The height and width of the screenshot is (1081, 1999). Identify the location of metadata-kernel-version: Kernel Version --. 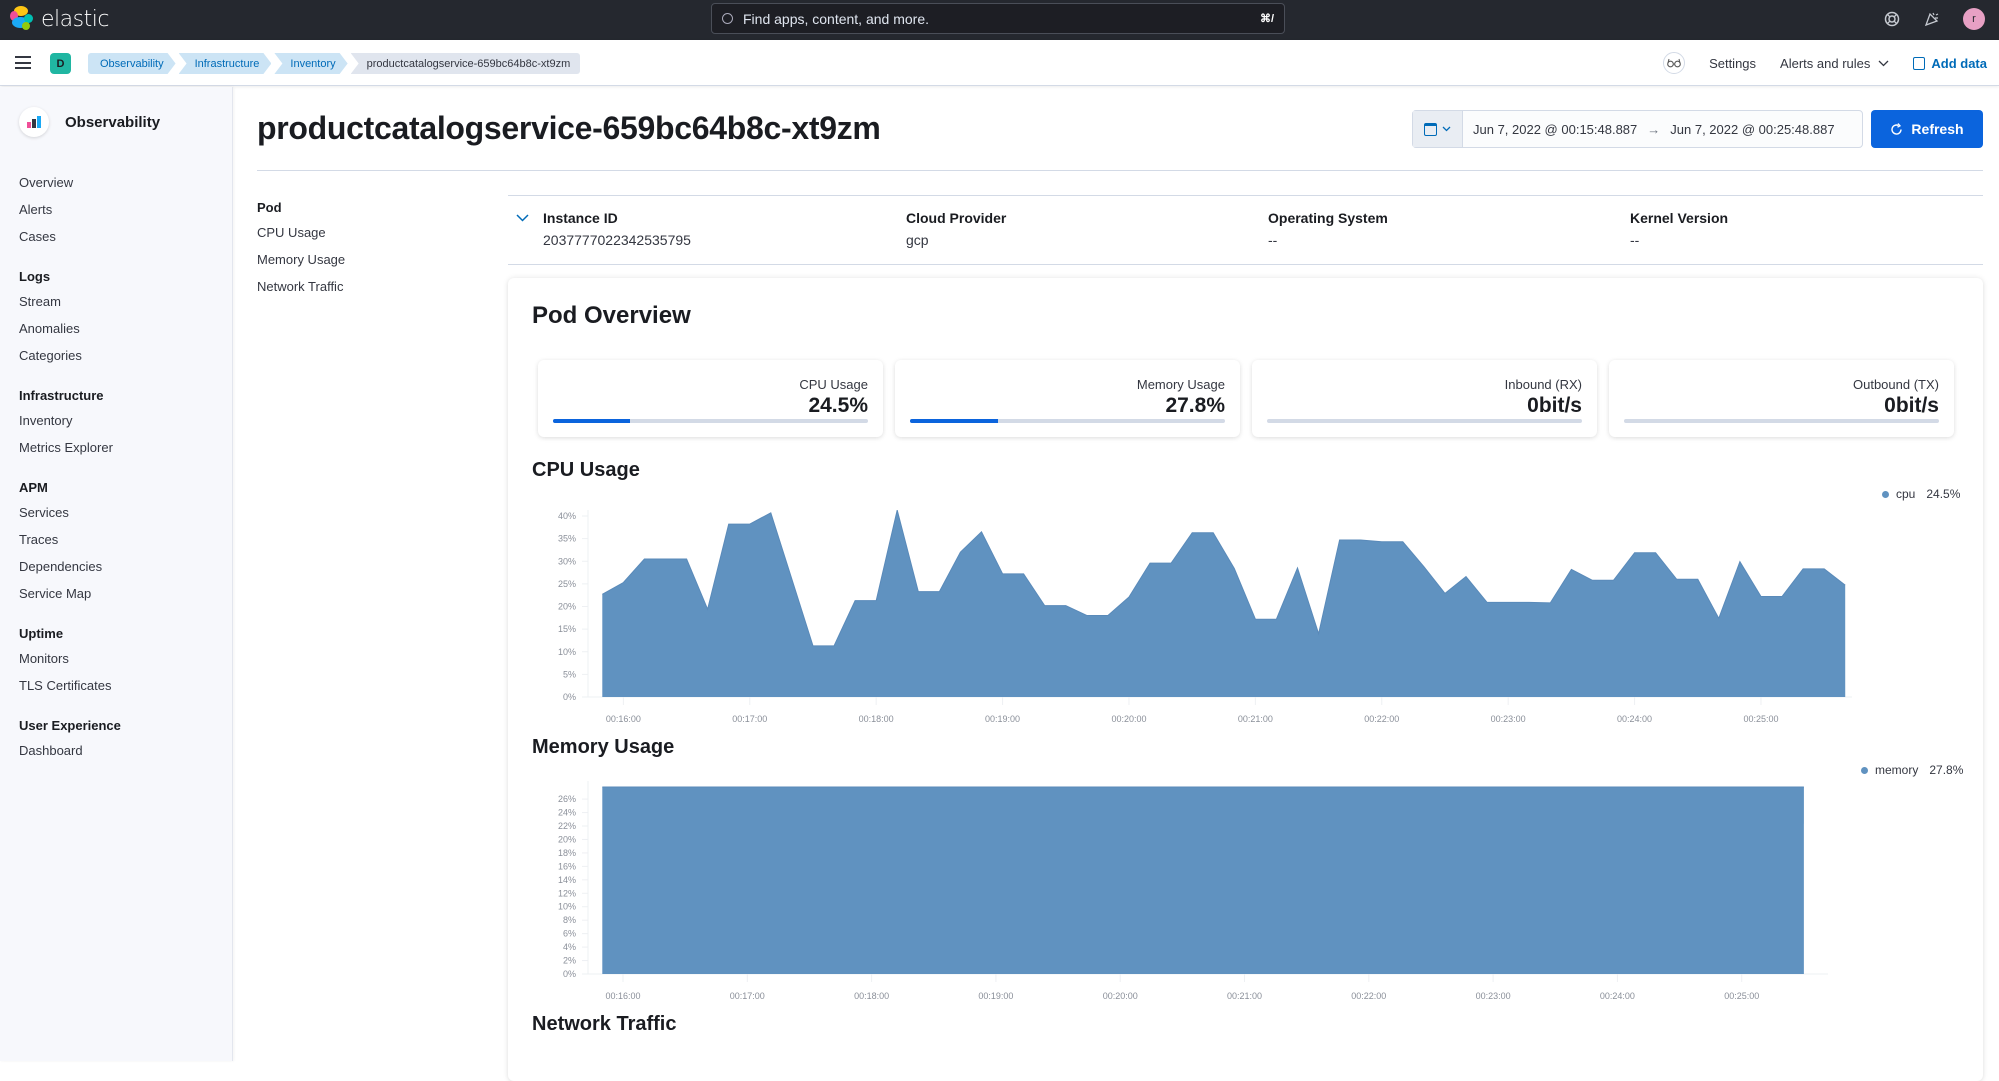
(1679, 229).